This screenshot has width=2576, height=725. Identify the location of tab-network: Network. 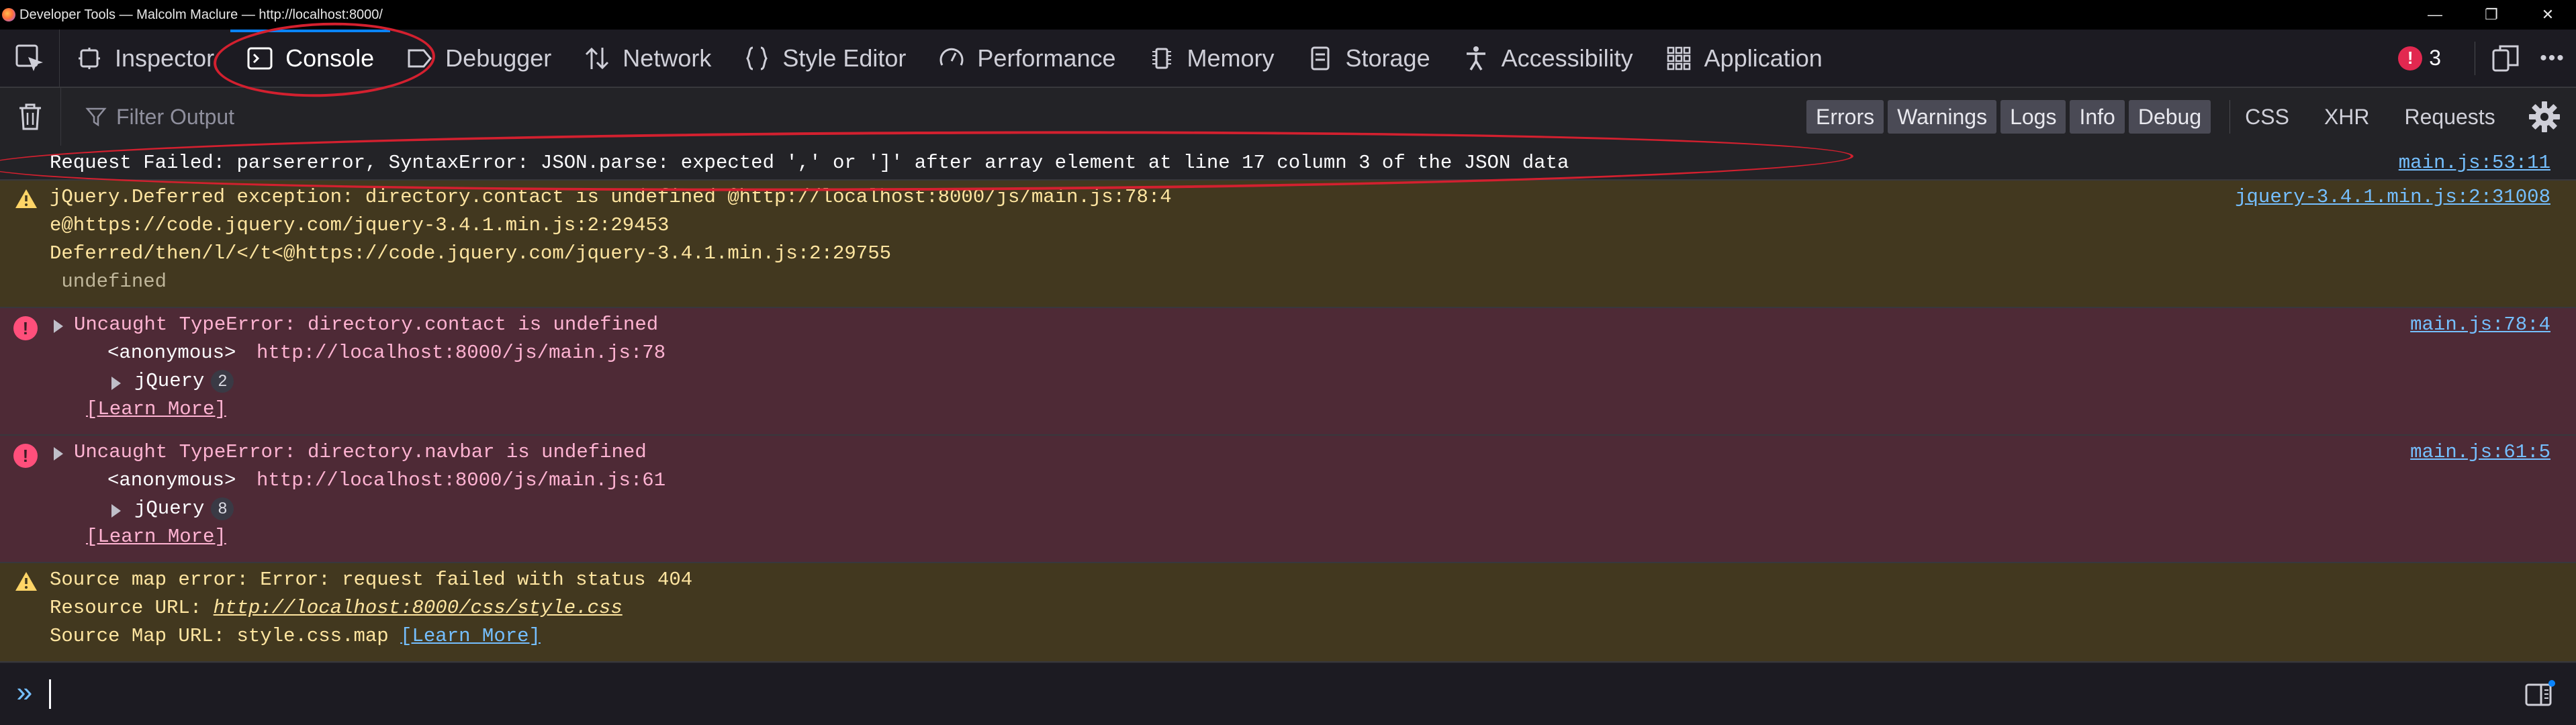
(647, 58).